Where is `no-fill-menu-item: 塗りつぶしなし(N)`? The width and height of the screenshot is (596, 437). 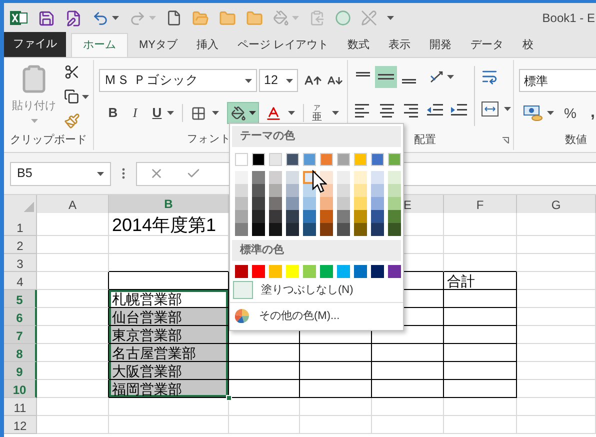
no-fill-menu-item: 塗りつぶしなし(N) is located at coordinates (307, 290).